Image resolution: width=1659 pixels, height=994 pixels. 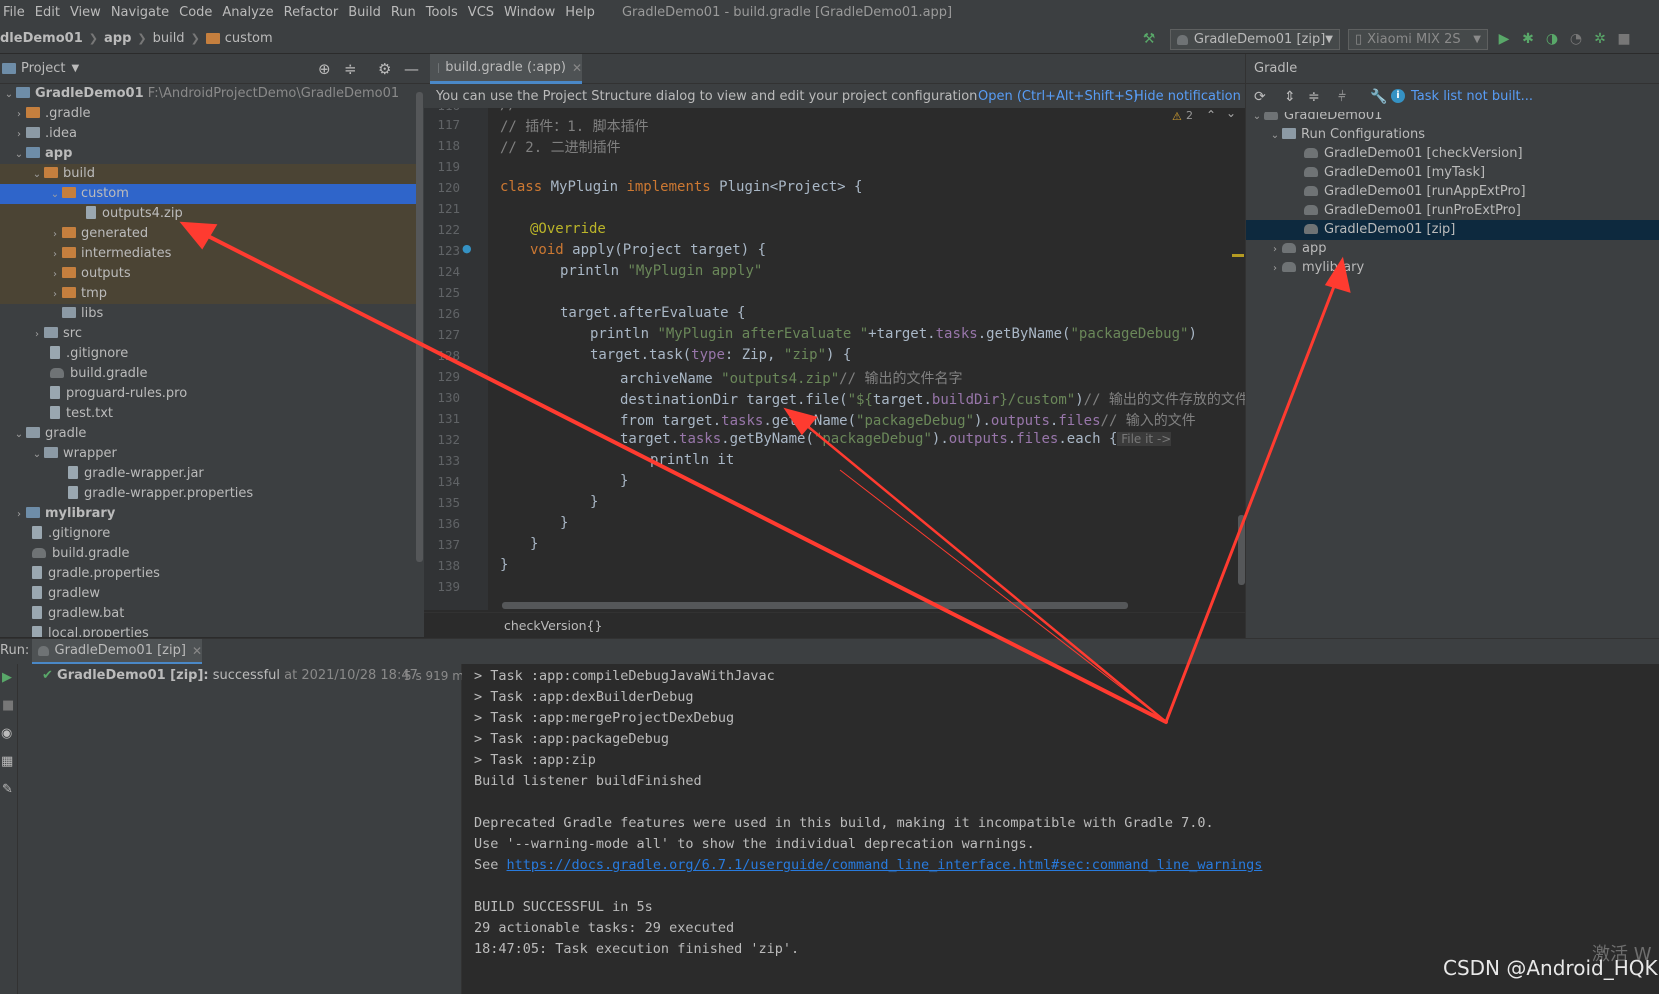 What do you see at coordinates (467, 248) in the screenshot?
I see `override-marker-icon: ●` at bounding box center [467, 248].